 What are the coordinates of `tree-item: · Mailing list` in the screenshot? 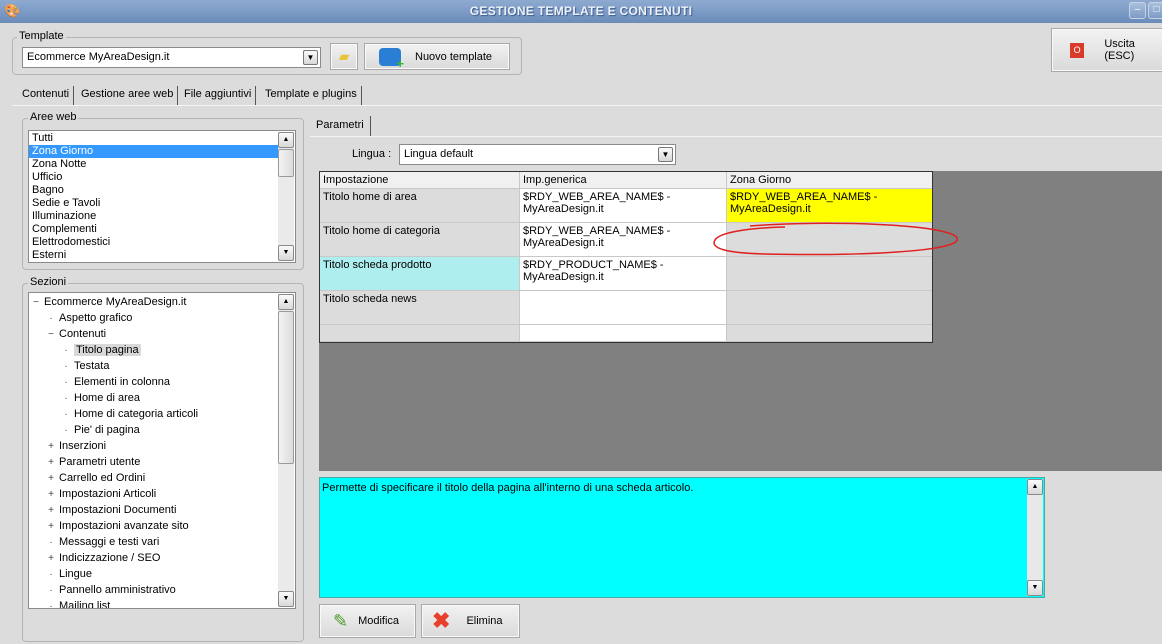 It's located at (79, 603).